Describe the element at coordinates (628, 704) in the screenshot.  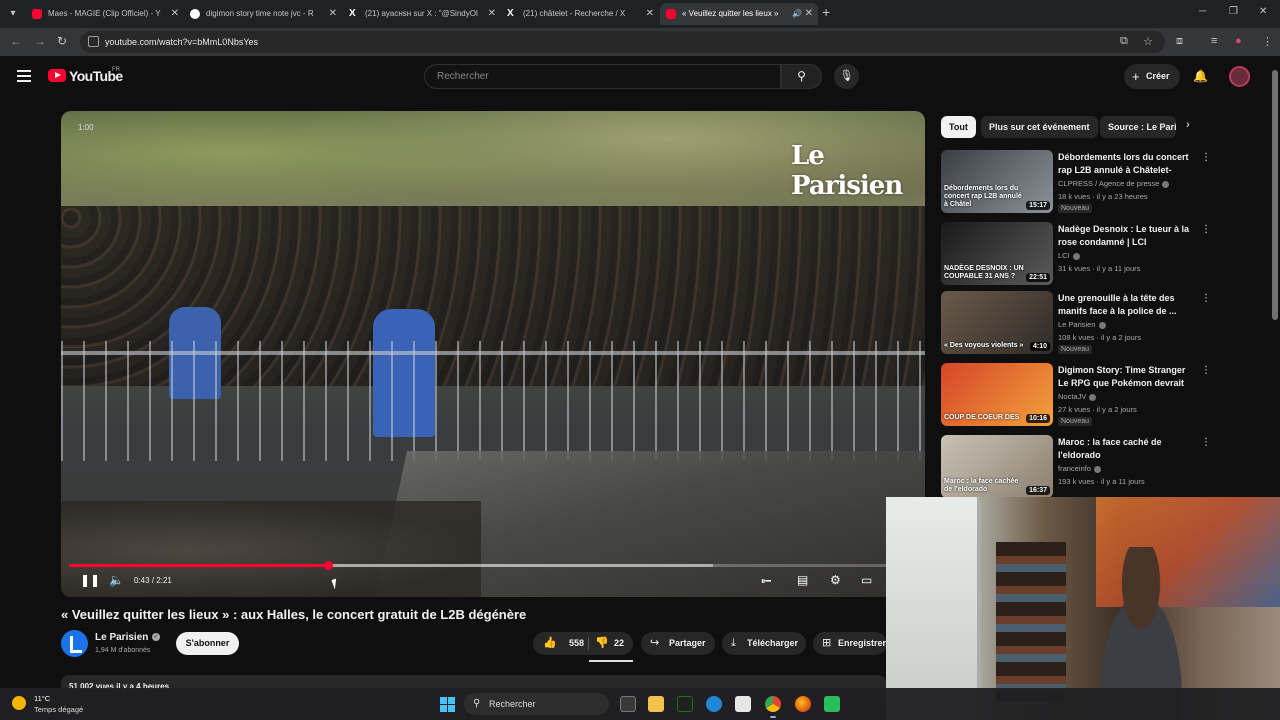
I see `task-view-icon` at that location.